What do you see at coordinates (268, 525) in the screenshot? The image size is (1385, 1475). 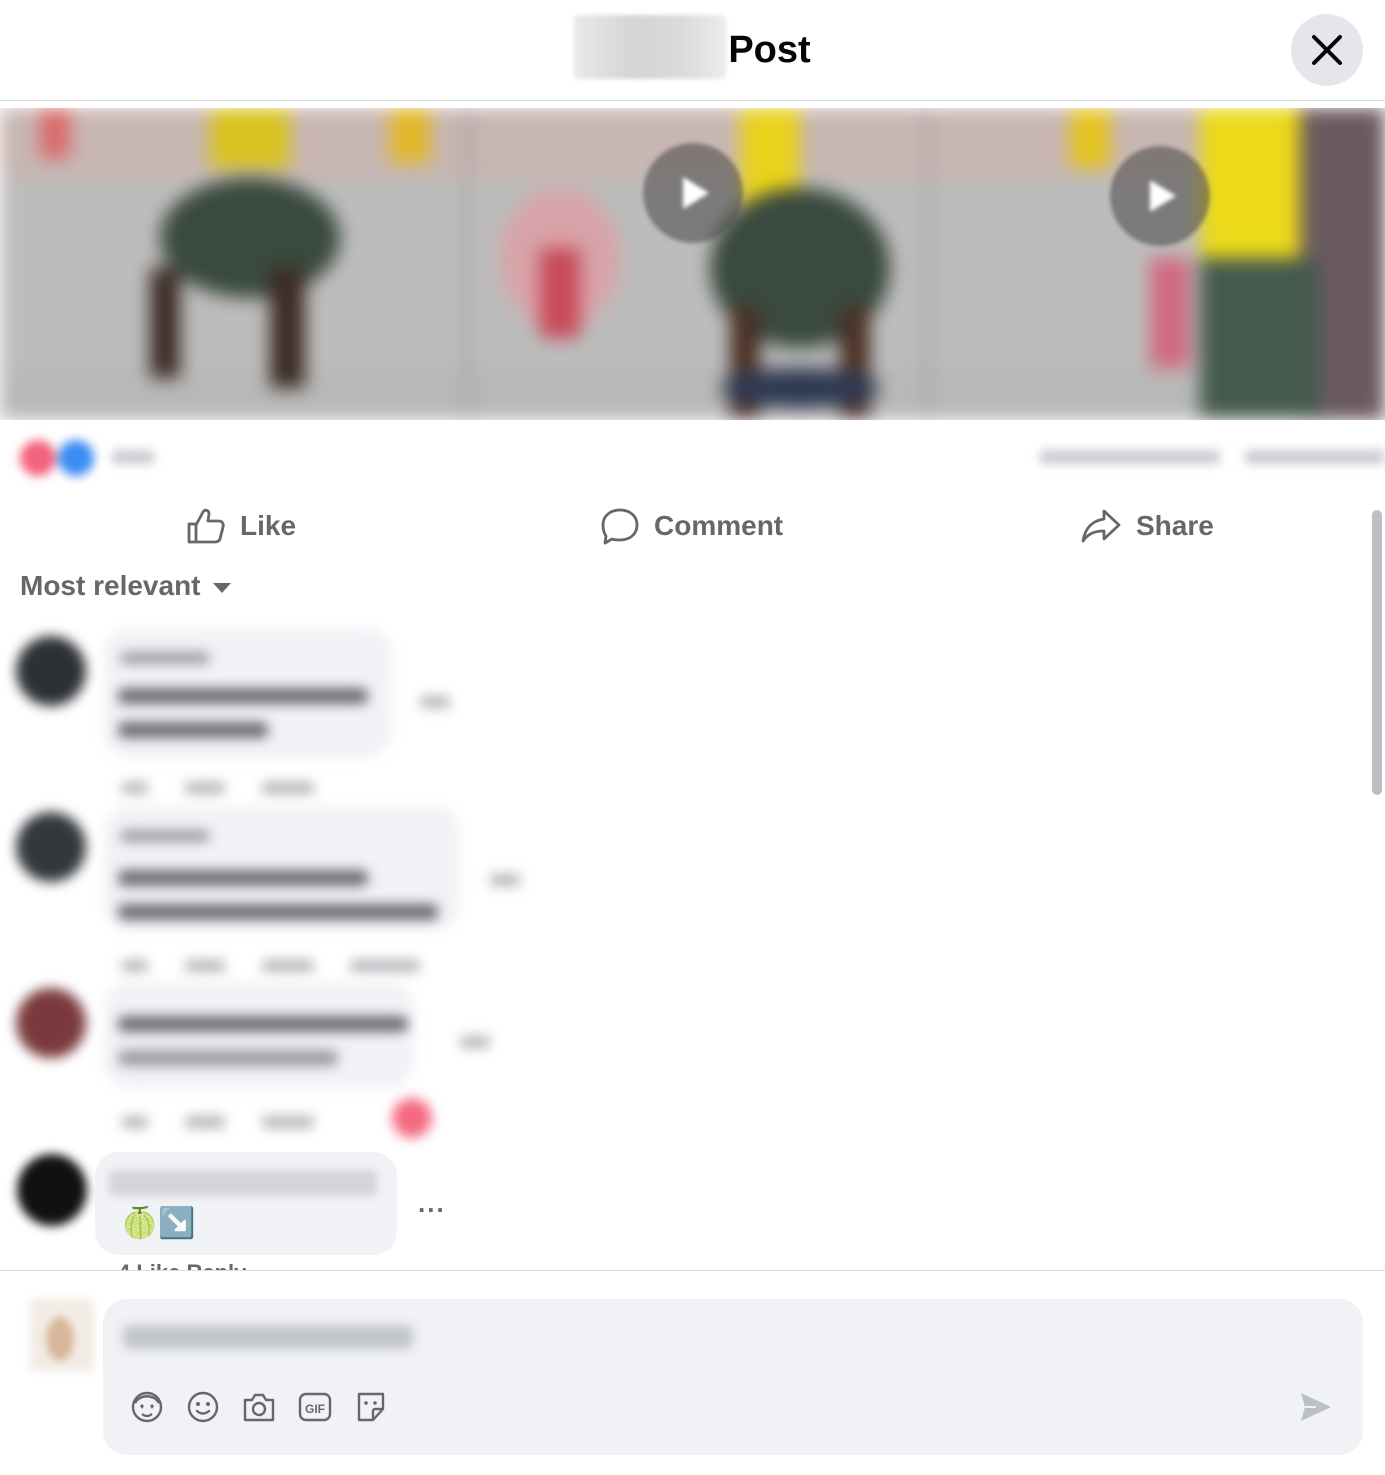 I see `like-label: Like` at bounding box center [268, 525].